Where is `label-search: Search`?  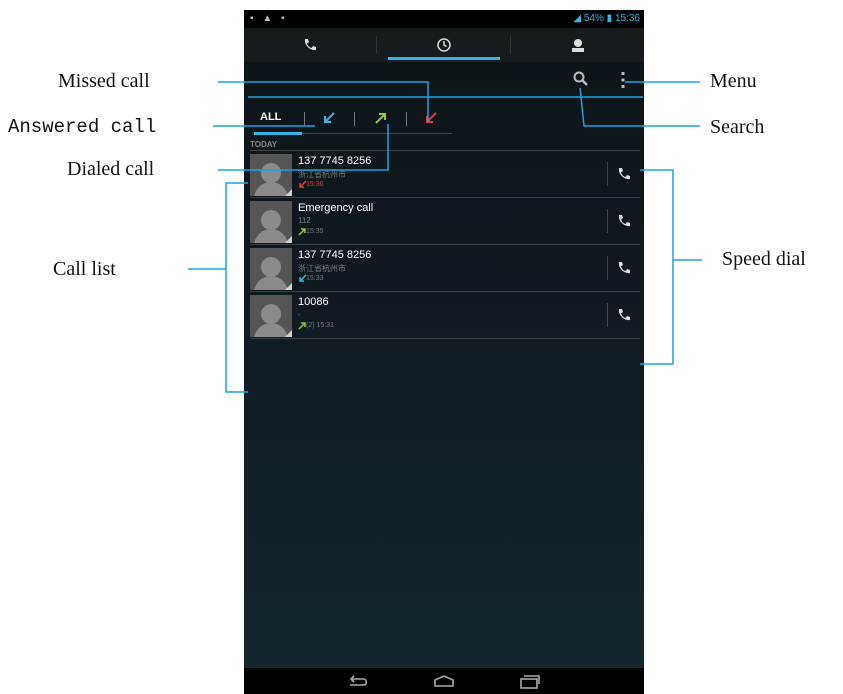
label-search: Search is located at coordinates (737, 127).